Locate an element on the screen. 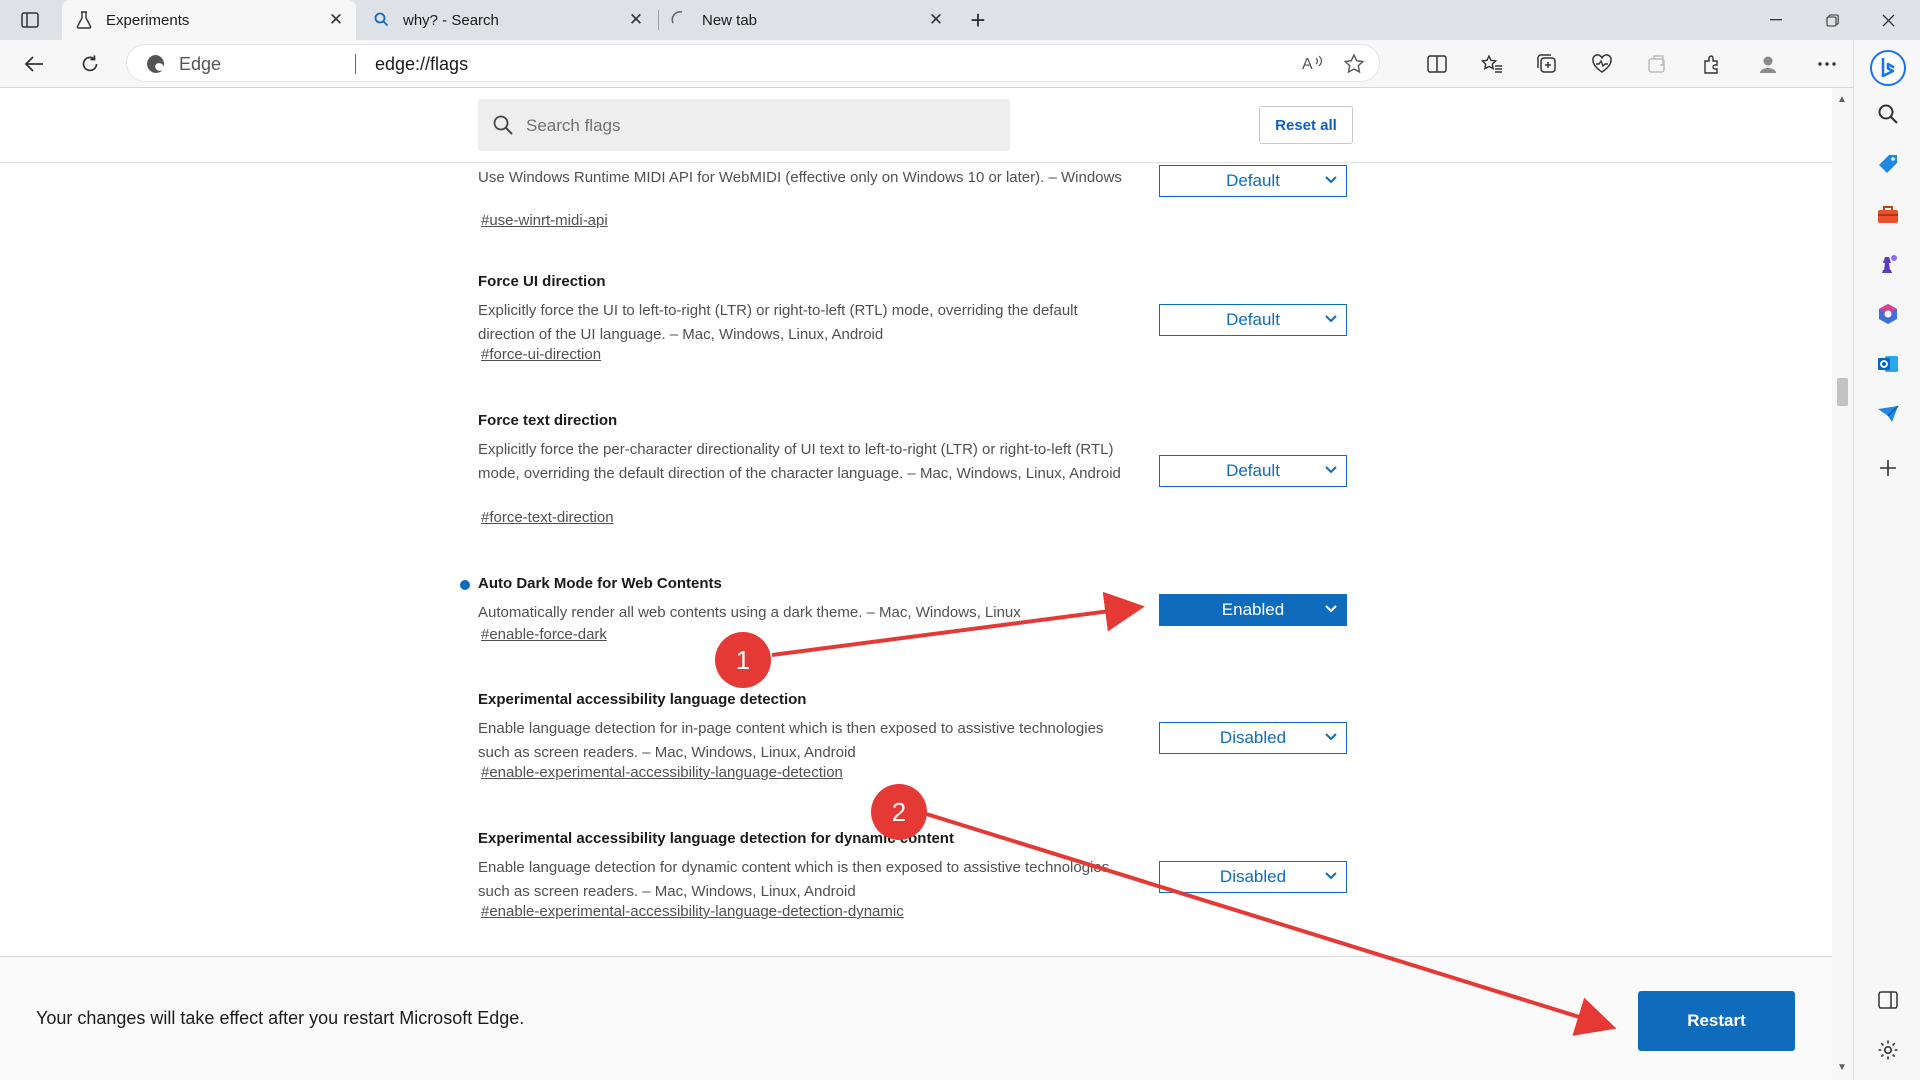  restore-button is located at coordinates (1832, 20).